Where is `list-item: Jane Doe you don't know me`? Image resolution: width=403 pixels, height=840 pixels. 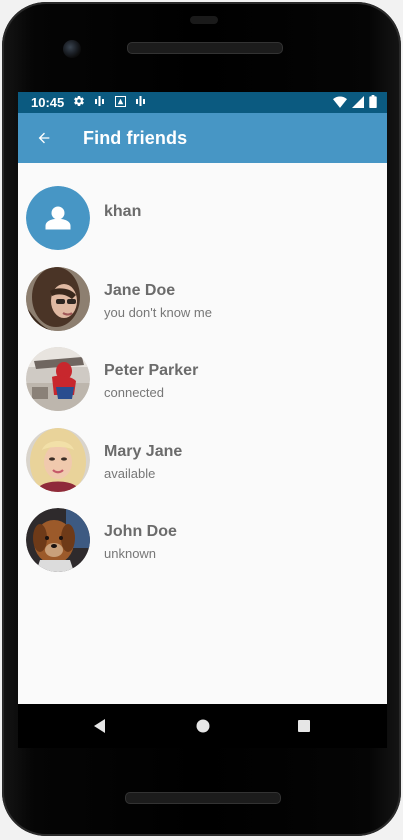
list-item: Jane Doe you don't know me is located at coordinates (202, 300).